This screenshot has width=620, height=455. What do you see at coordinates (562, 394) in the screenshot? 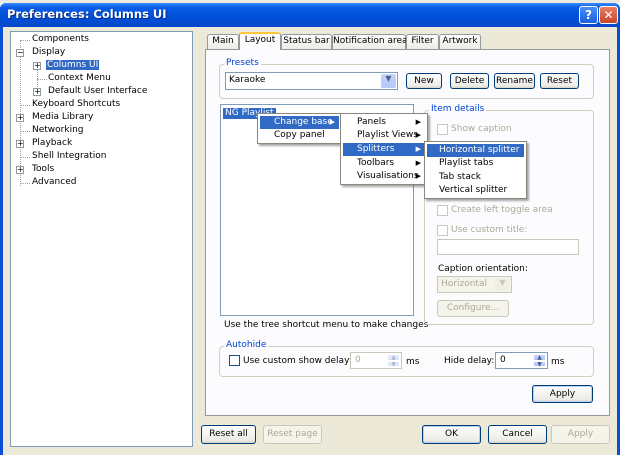
I see `apply-layout-button: Apply` at bounding box center [562, 394].